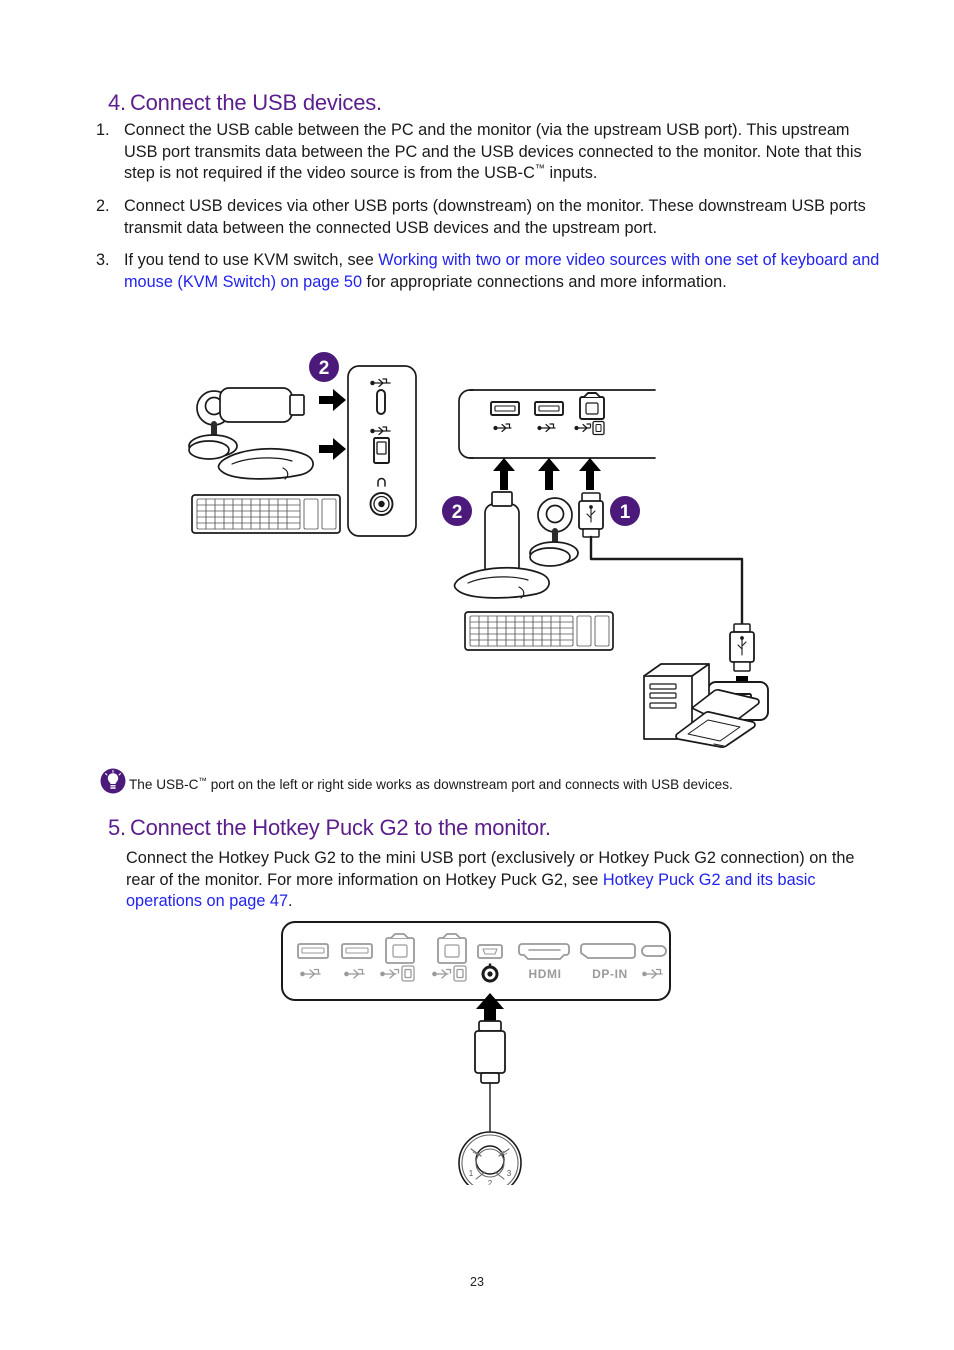 The image size is (954, 1350). Describe the element at coordinates (477, 1282) in the screenshot. I see `page-number: 23` at that location.